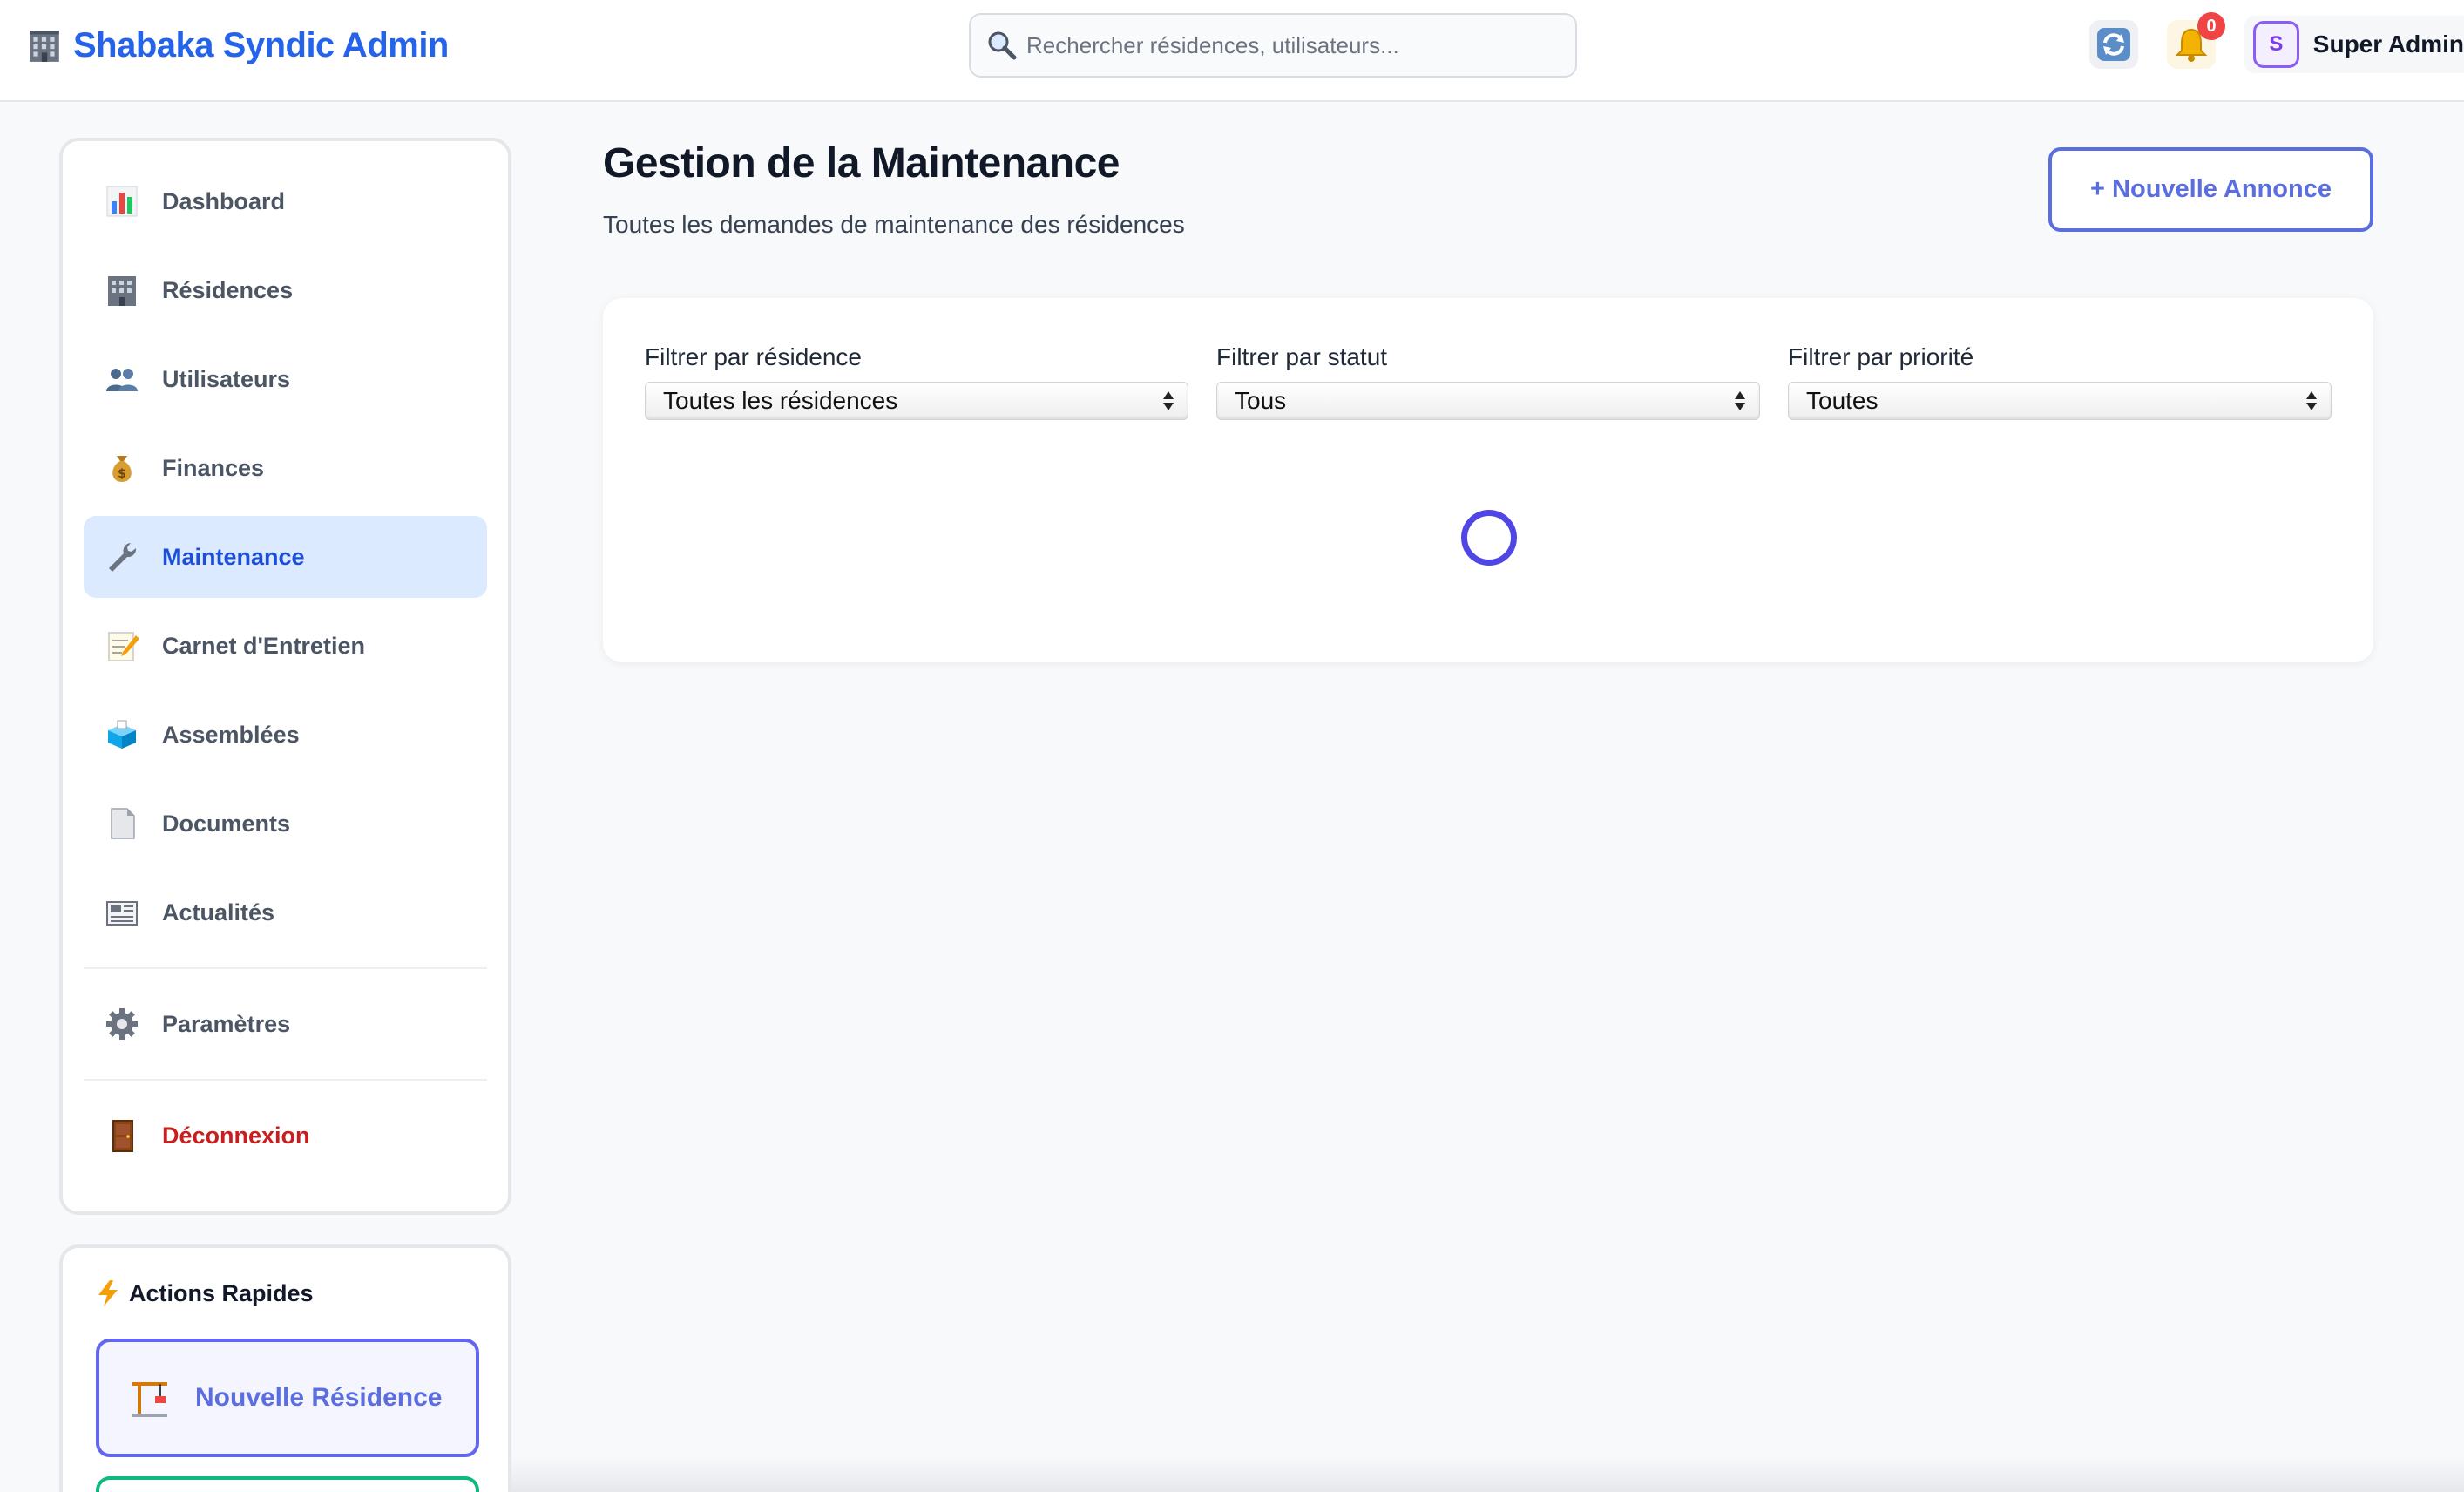 The height and width of the screenshot is (1492, 2464). I want to click on sidebar-item-dashboard: Dashboard, so click(285, 201).